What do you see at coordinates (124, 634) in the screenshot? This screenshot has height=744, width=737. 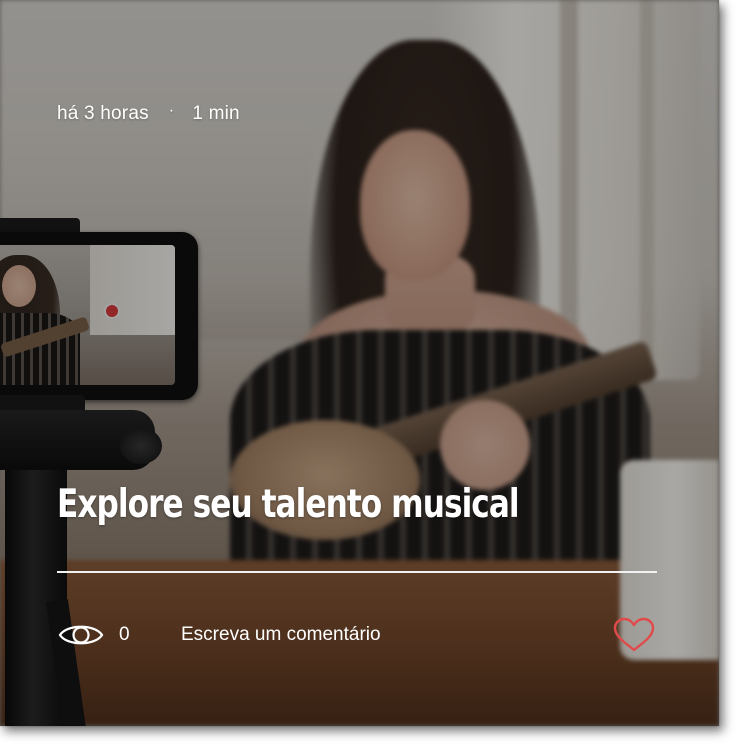 I see `views-count: 0` at bounding box center [124, 634].